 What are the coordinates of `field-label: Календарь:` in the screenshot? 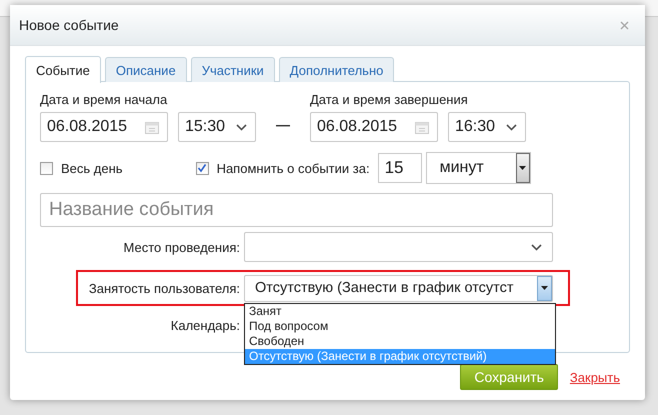 It's located at (205, 325).